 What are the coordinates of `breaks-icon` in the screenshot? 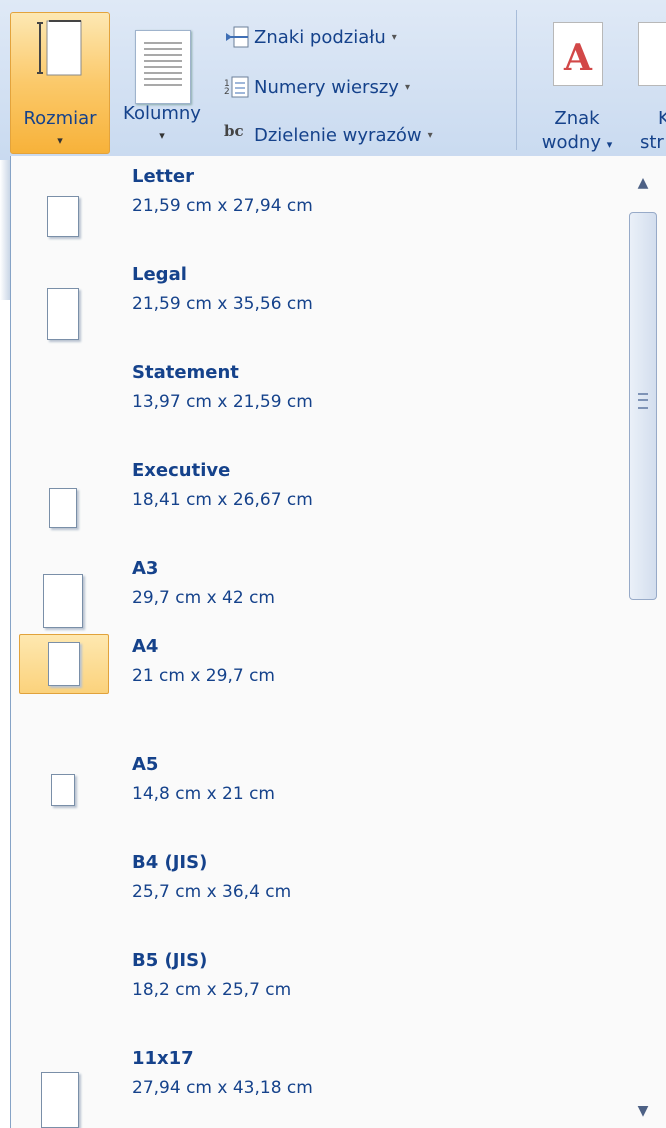 It's located at (237, 37).